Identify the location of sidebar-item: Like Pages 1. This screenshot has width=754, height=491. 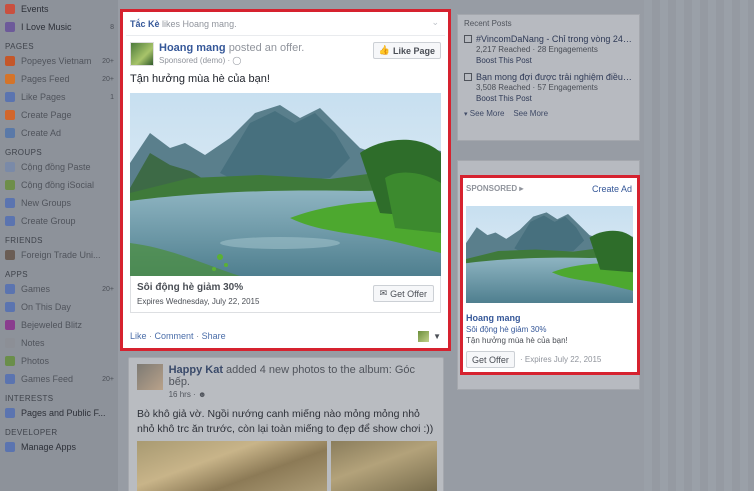
(59, 97).